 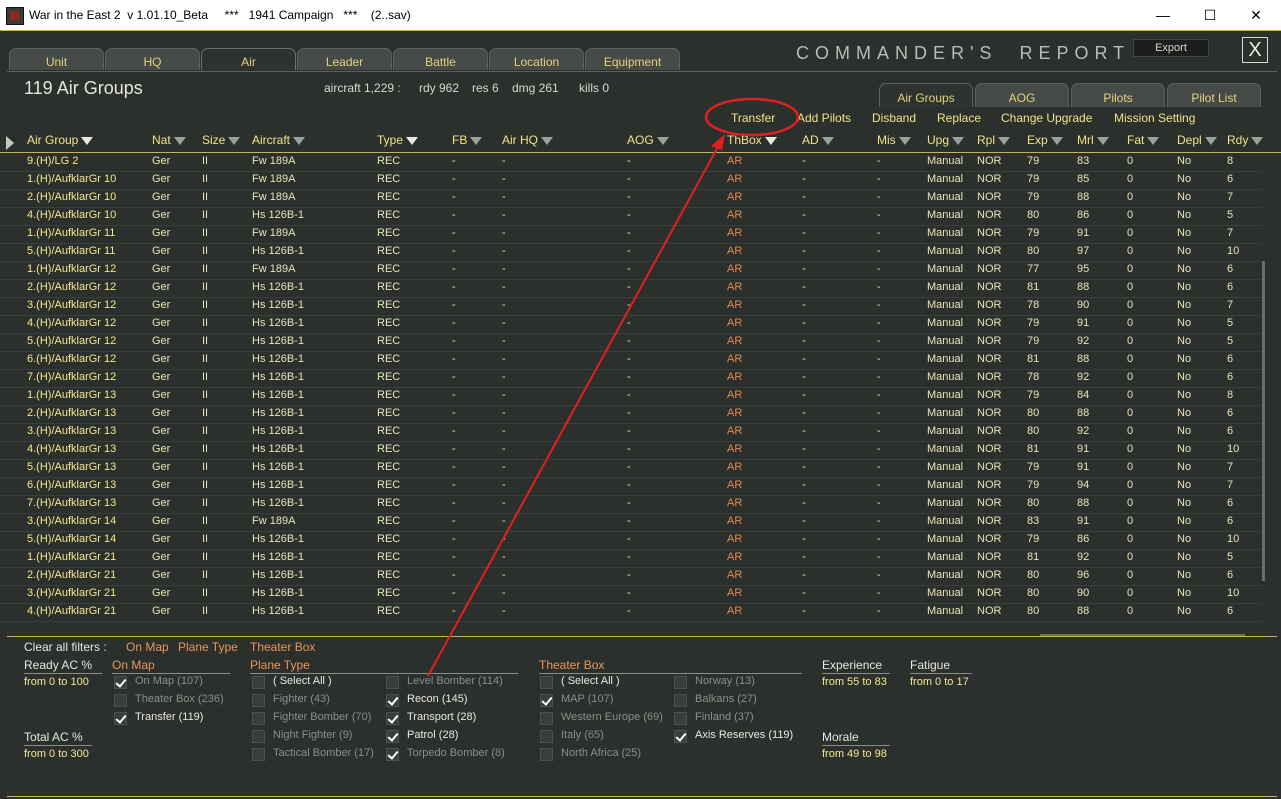 I want to click on col-fat: Fat, so click(x=1143, y=140).